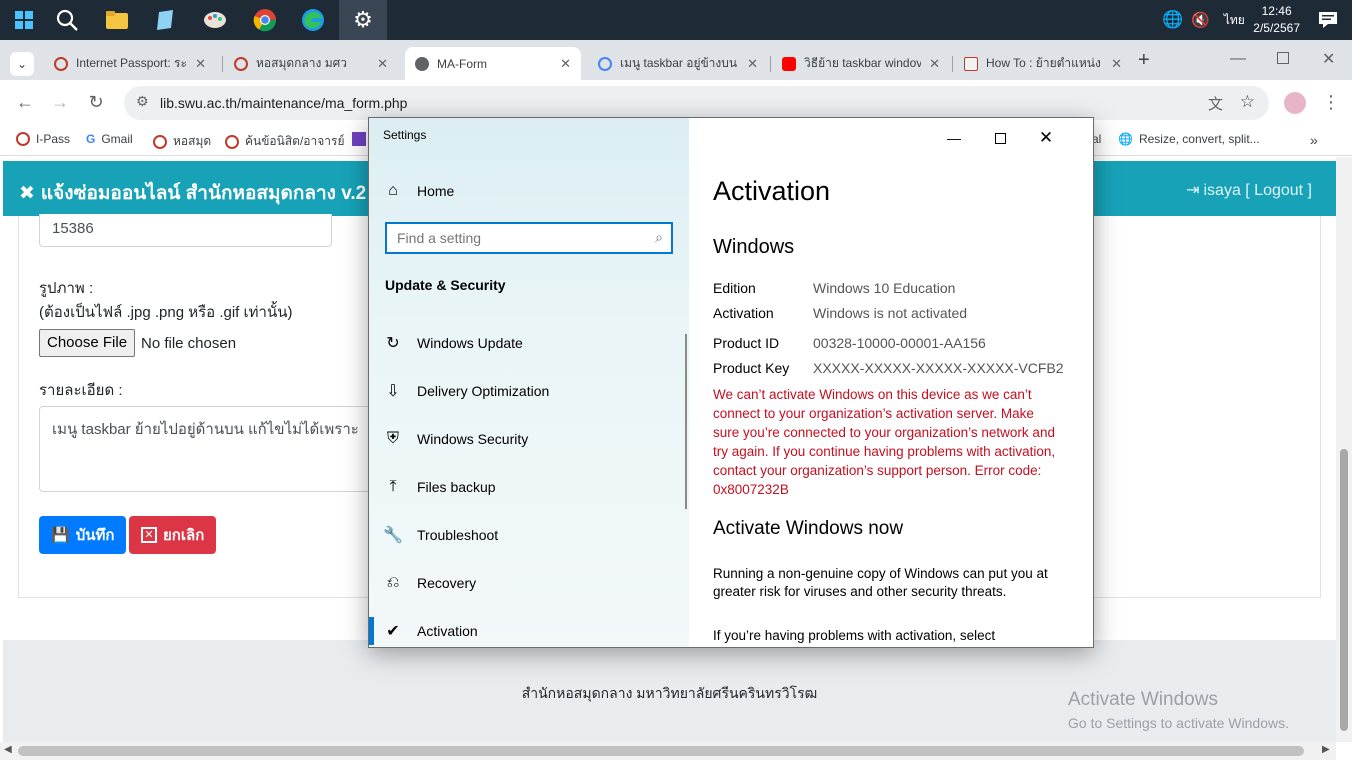 This screenshot has width=1352, height=760. What do you see at coordinates (473, 439) in the screenshot?
I see `nav-label: Windows Security` at bounding box center [473, 439].